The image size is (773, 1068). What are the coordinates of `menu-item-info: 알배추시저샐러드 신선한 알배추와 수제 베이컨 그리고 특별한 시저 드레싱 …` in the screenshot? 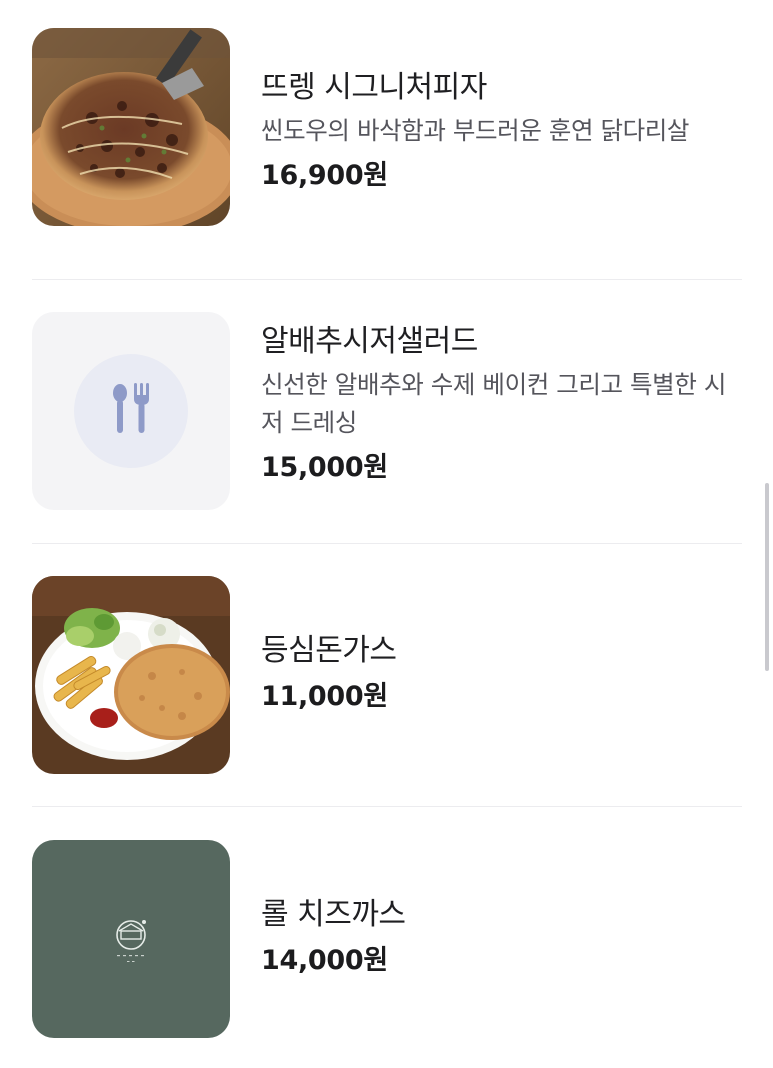 It's located at (501, 405).